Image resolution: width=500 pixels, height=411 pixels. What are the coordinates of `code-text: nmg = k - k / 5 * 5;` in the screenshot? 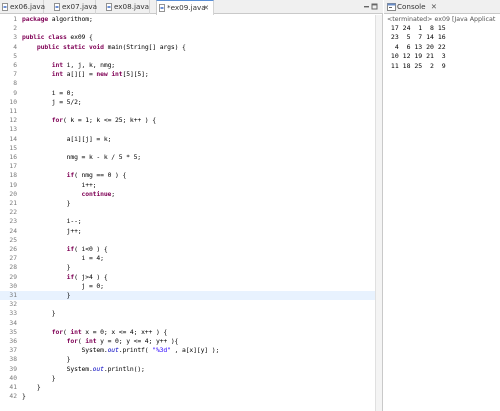 It's located at (82, 157).